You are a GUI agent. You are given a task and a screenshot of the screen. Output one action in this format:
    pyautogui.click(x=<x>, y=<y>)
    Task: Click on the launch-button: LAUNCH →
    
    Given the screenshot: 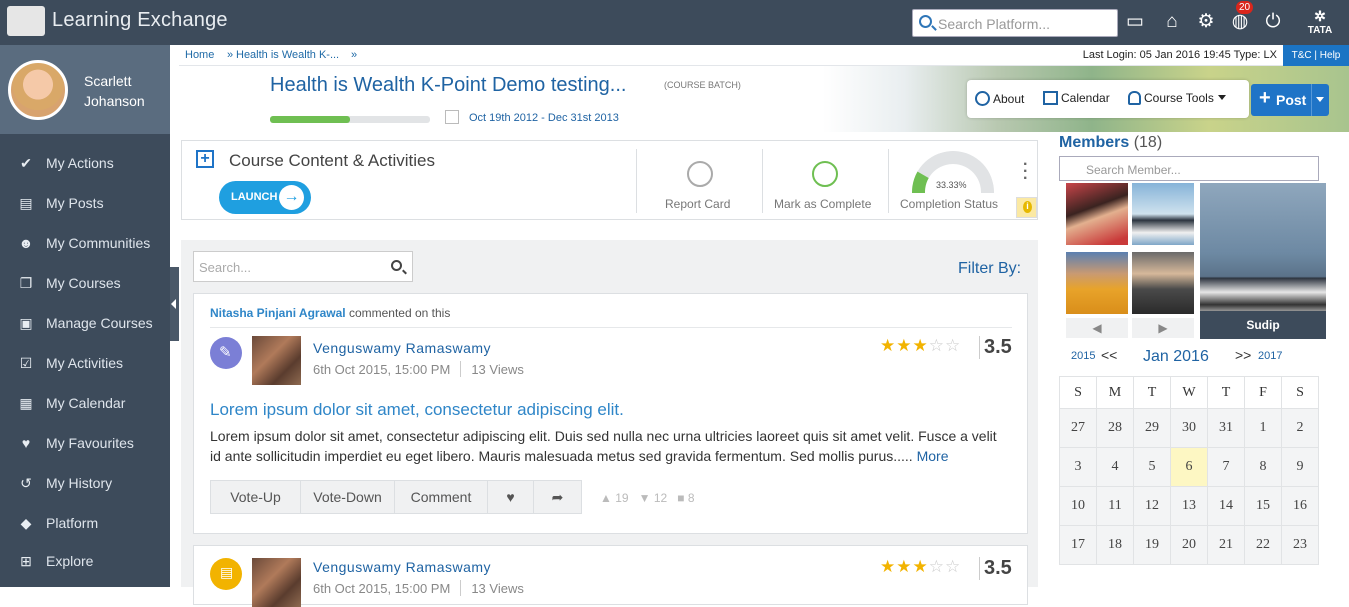 What is the action you would take?
    pyautogui.click(x=265, y=197)
    